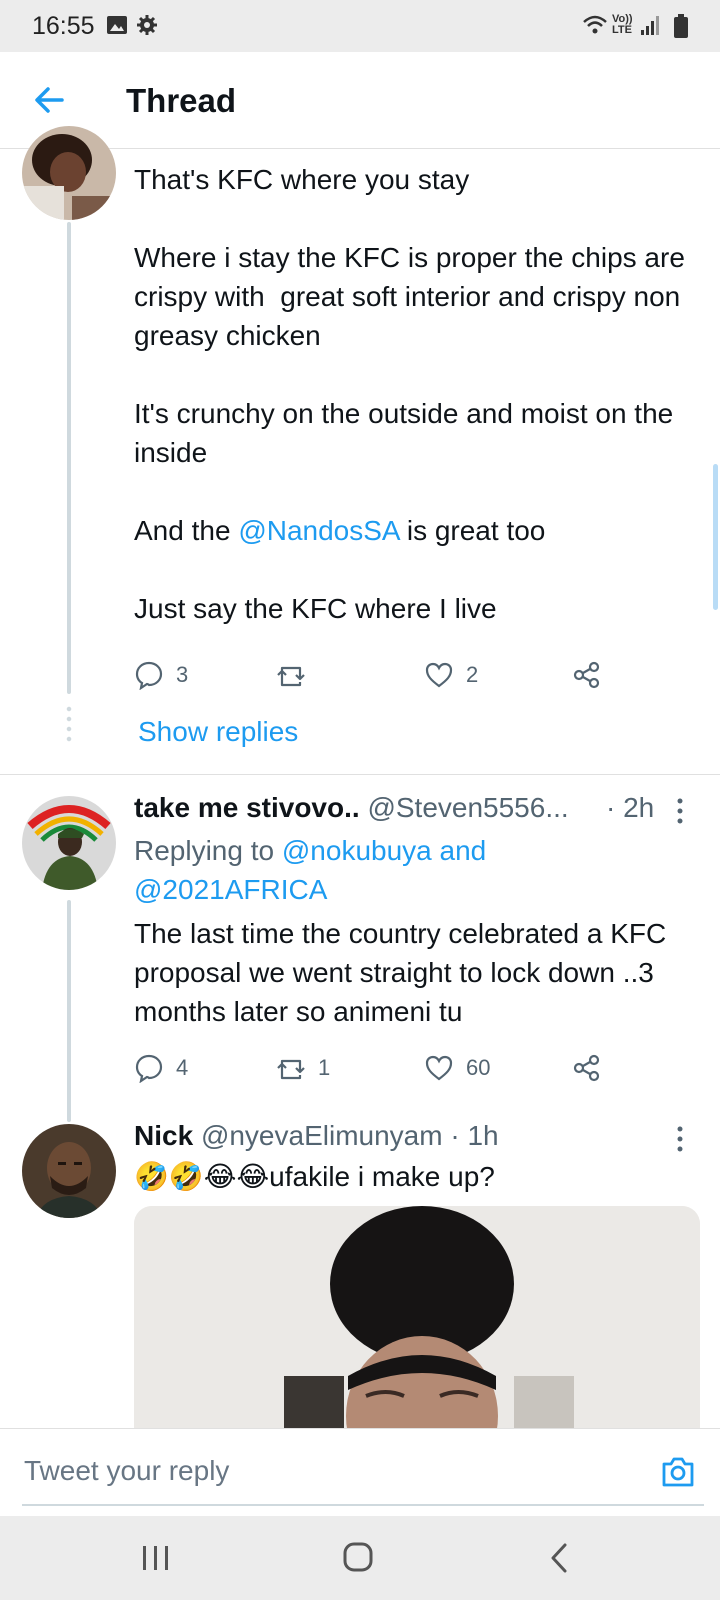 This screenshot has width=720, height=1600. I want to click on home-icon, so click(358, 1558).